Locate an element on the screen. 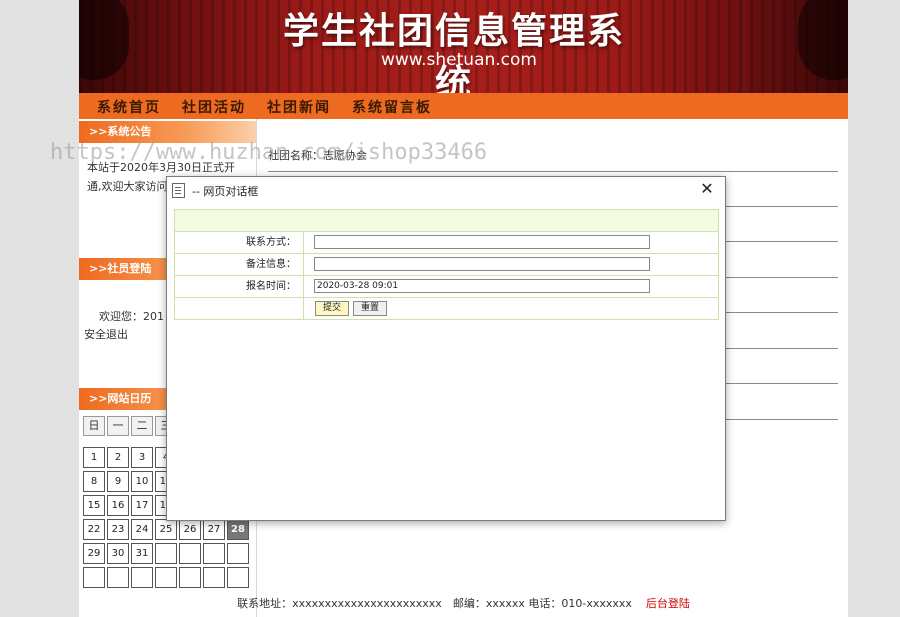 The height and width of the screenshot is (617, 900). watermark: https://www.huzhan.com/ishop33466 is located at coordinates (269, 152).